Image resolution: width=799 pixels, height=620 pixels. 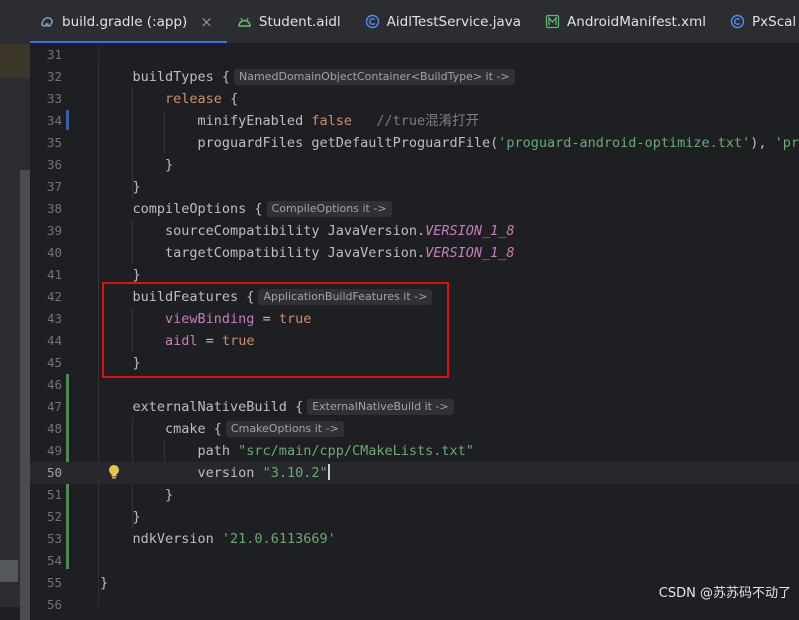 What do you see at coordinates (356, 451) in the screenshot?
I see `code-token: "src/main/cpp/CMakeLists.txt"` at bounding box center [356, 451].